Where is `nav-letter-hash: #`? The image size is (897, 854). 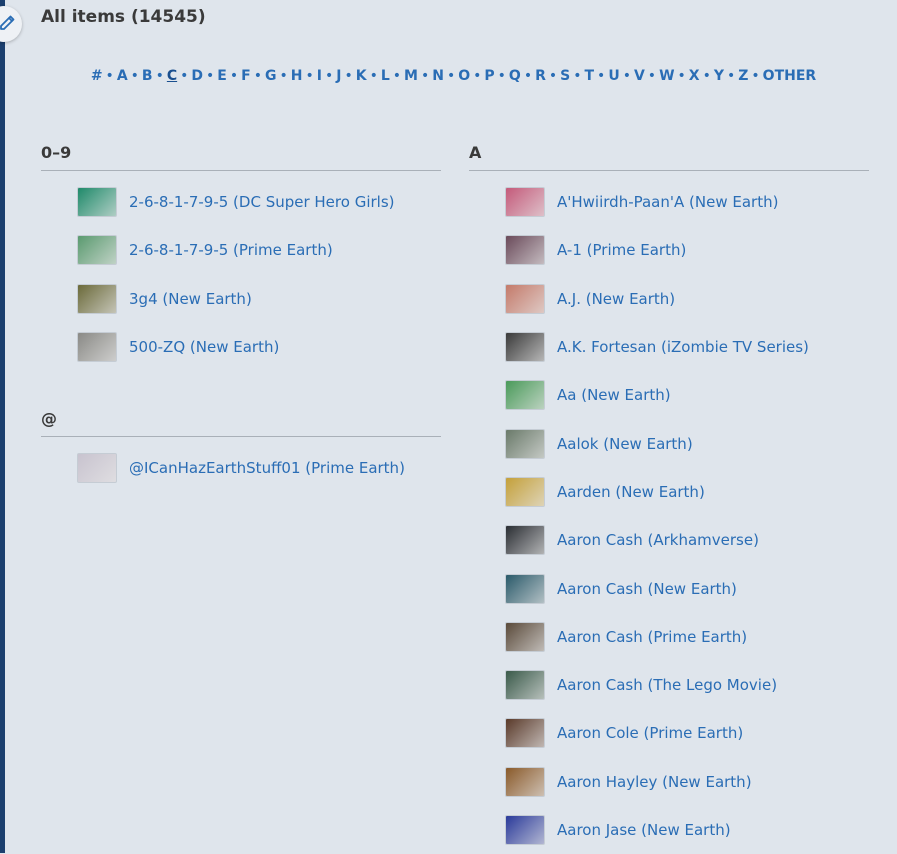 nav-letter-hash: # is located at coordinates (97, 76).